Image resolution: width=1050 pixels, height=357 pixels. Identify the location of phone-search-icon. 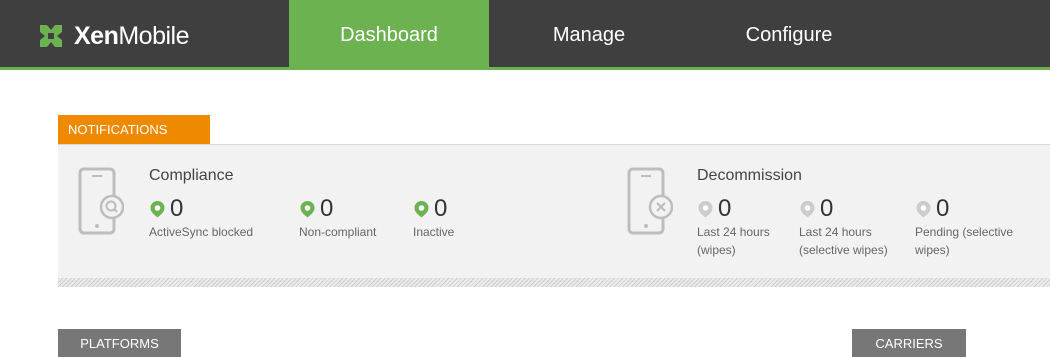
(101, 201).